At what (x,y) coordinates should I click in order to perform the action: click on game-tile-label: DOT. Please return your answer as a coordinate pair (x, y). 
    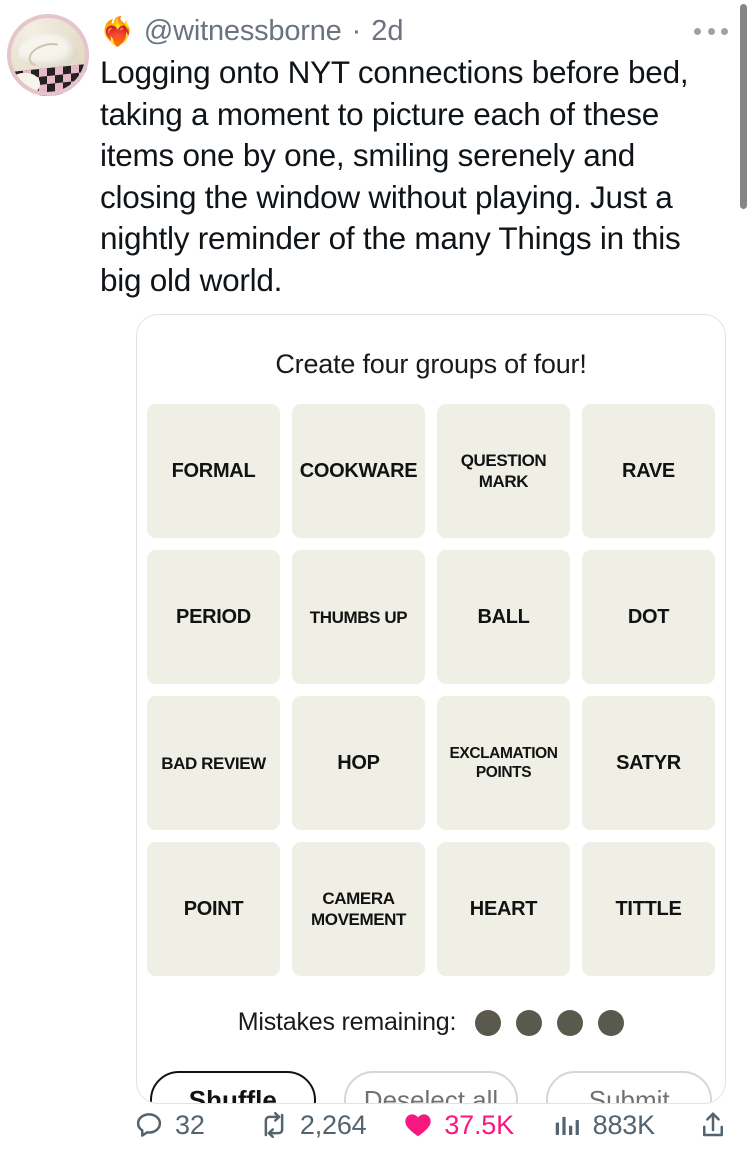
    Looking at the image, I should click on (648, 617).